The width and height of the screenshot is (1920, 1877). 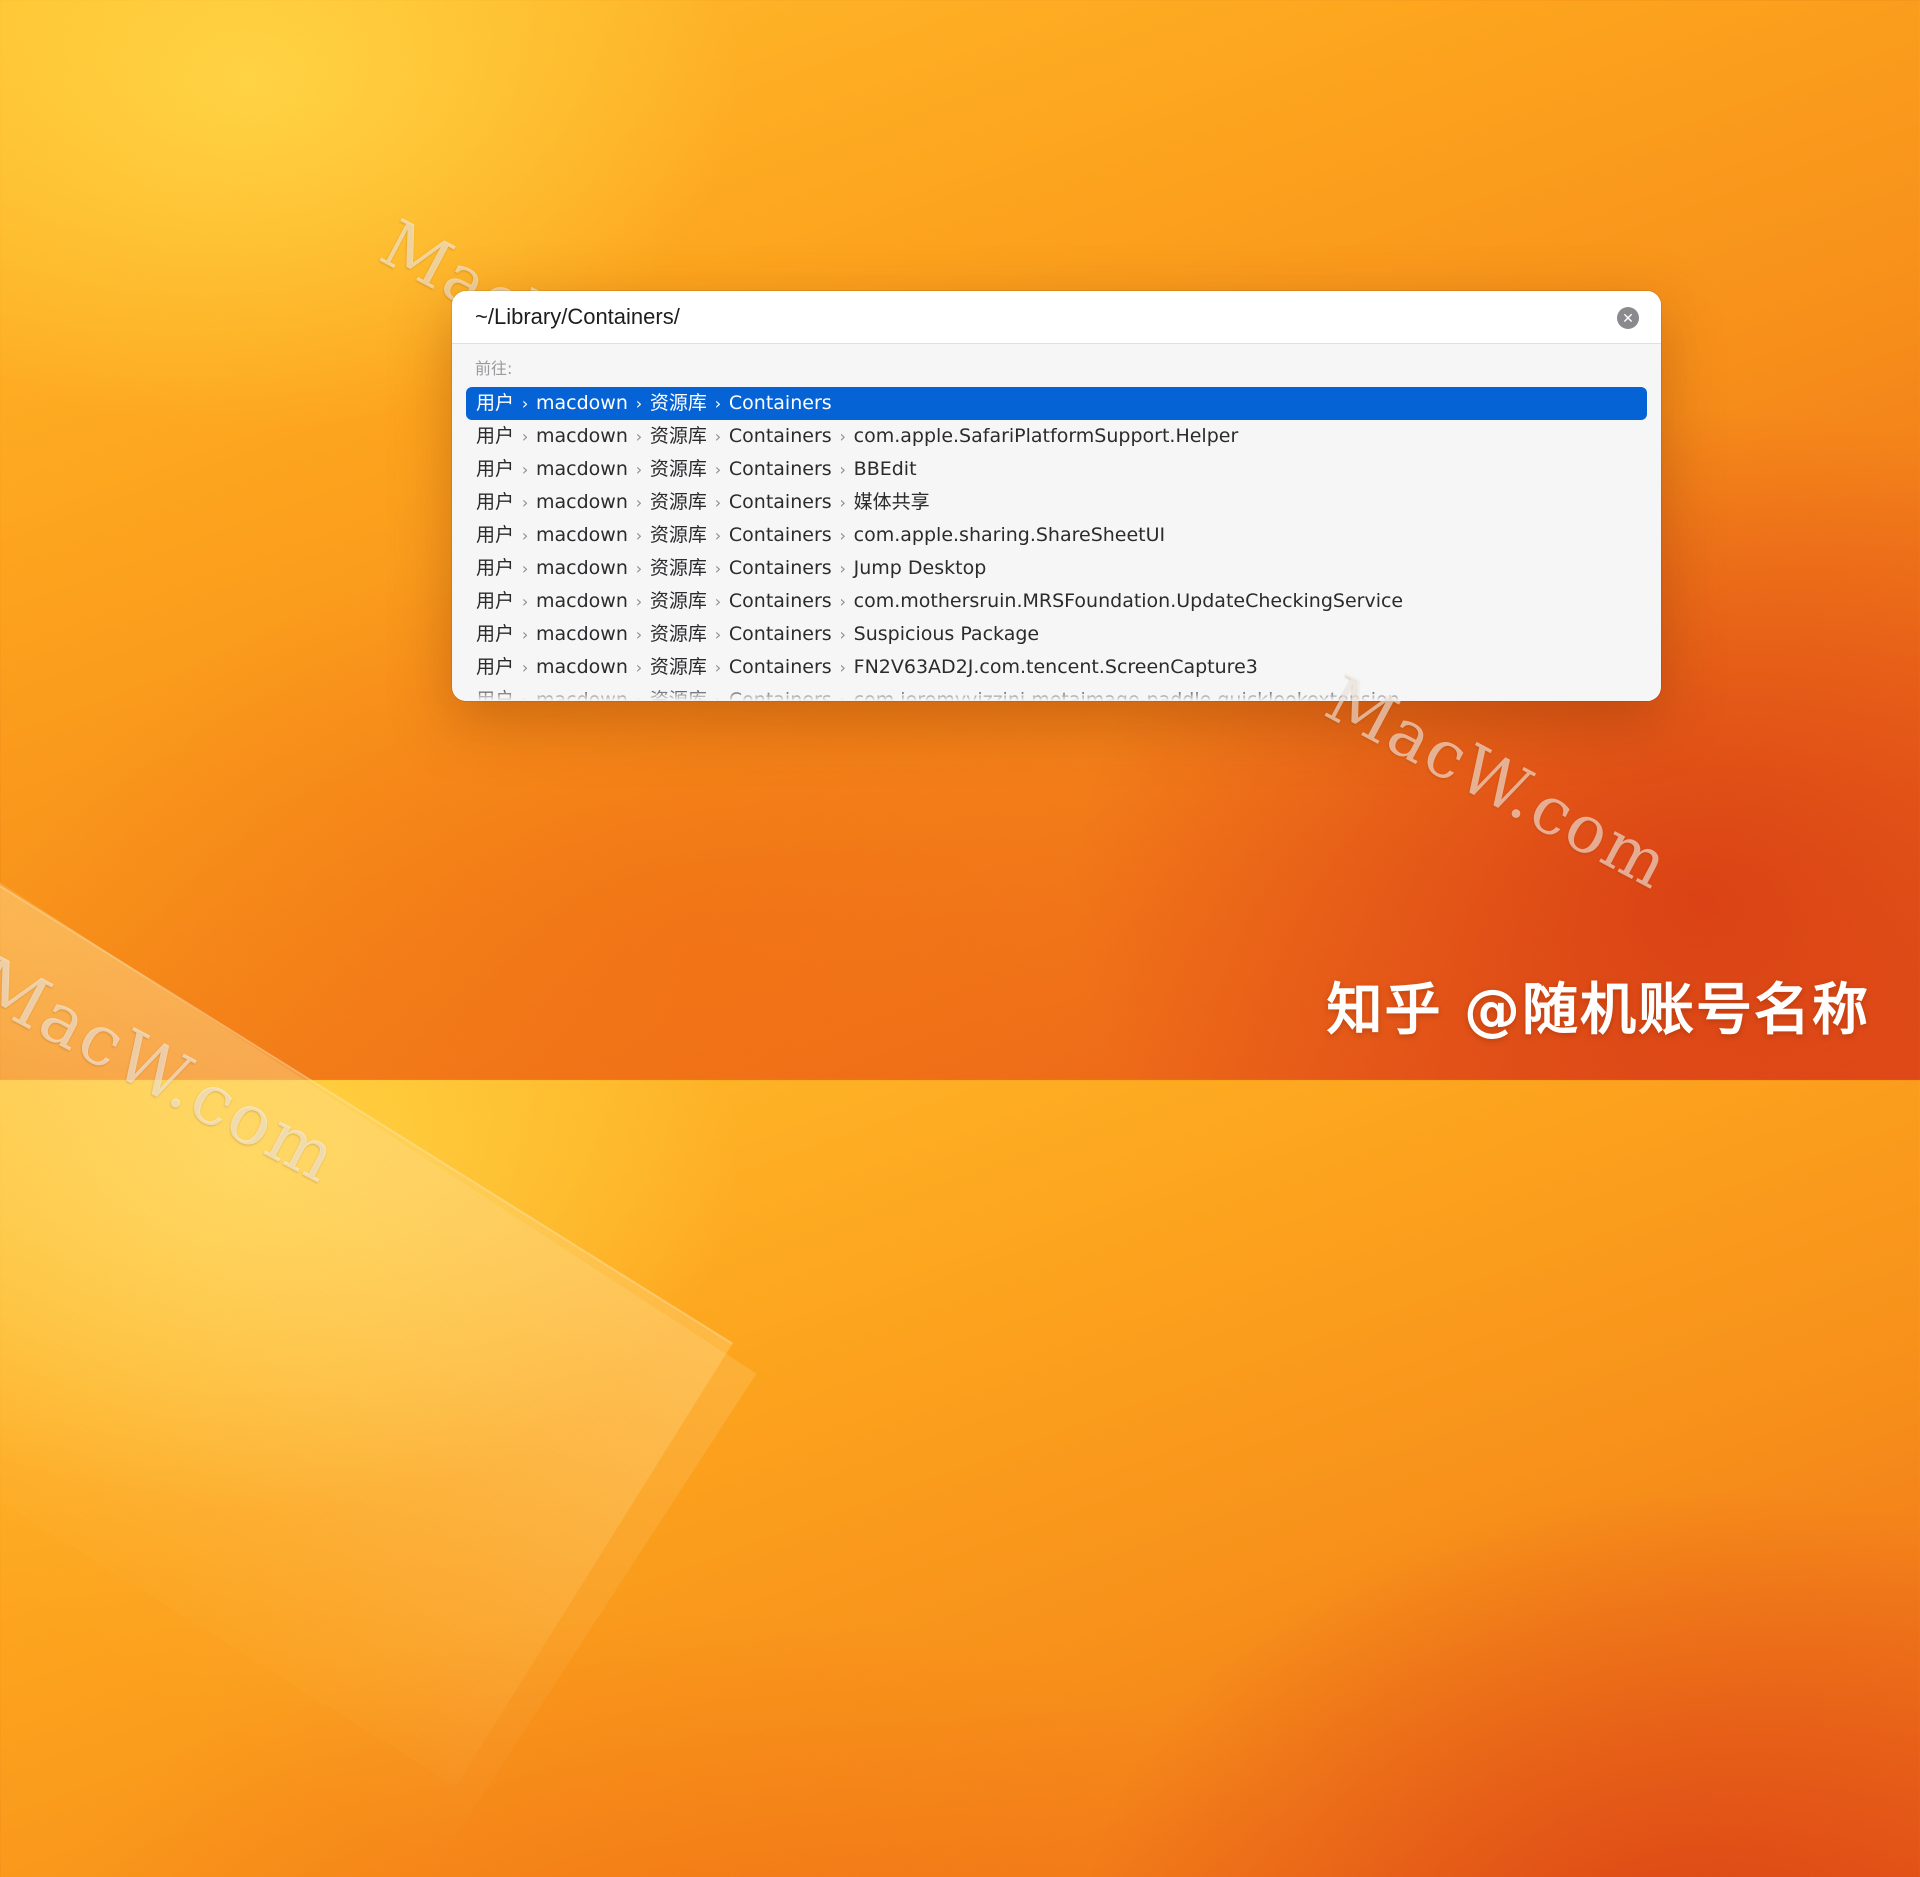 I want to click on goto-label: 前往:, so click(x=494, y=368).